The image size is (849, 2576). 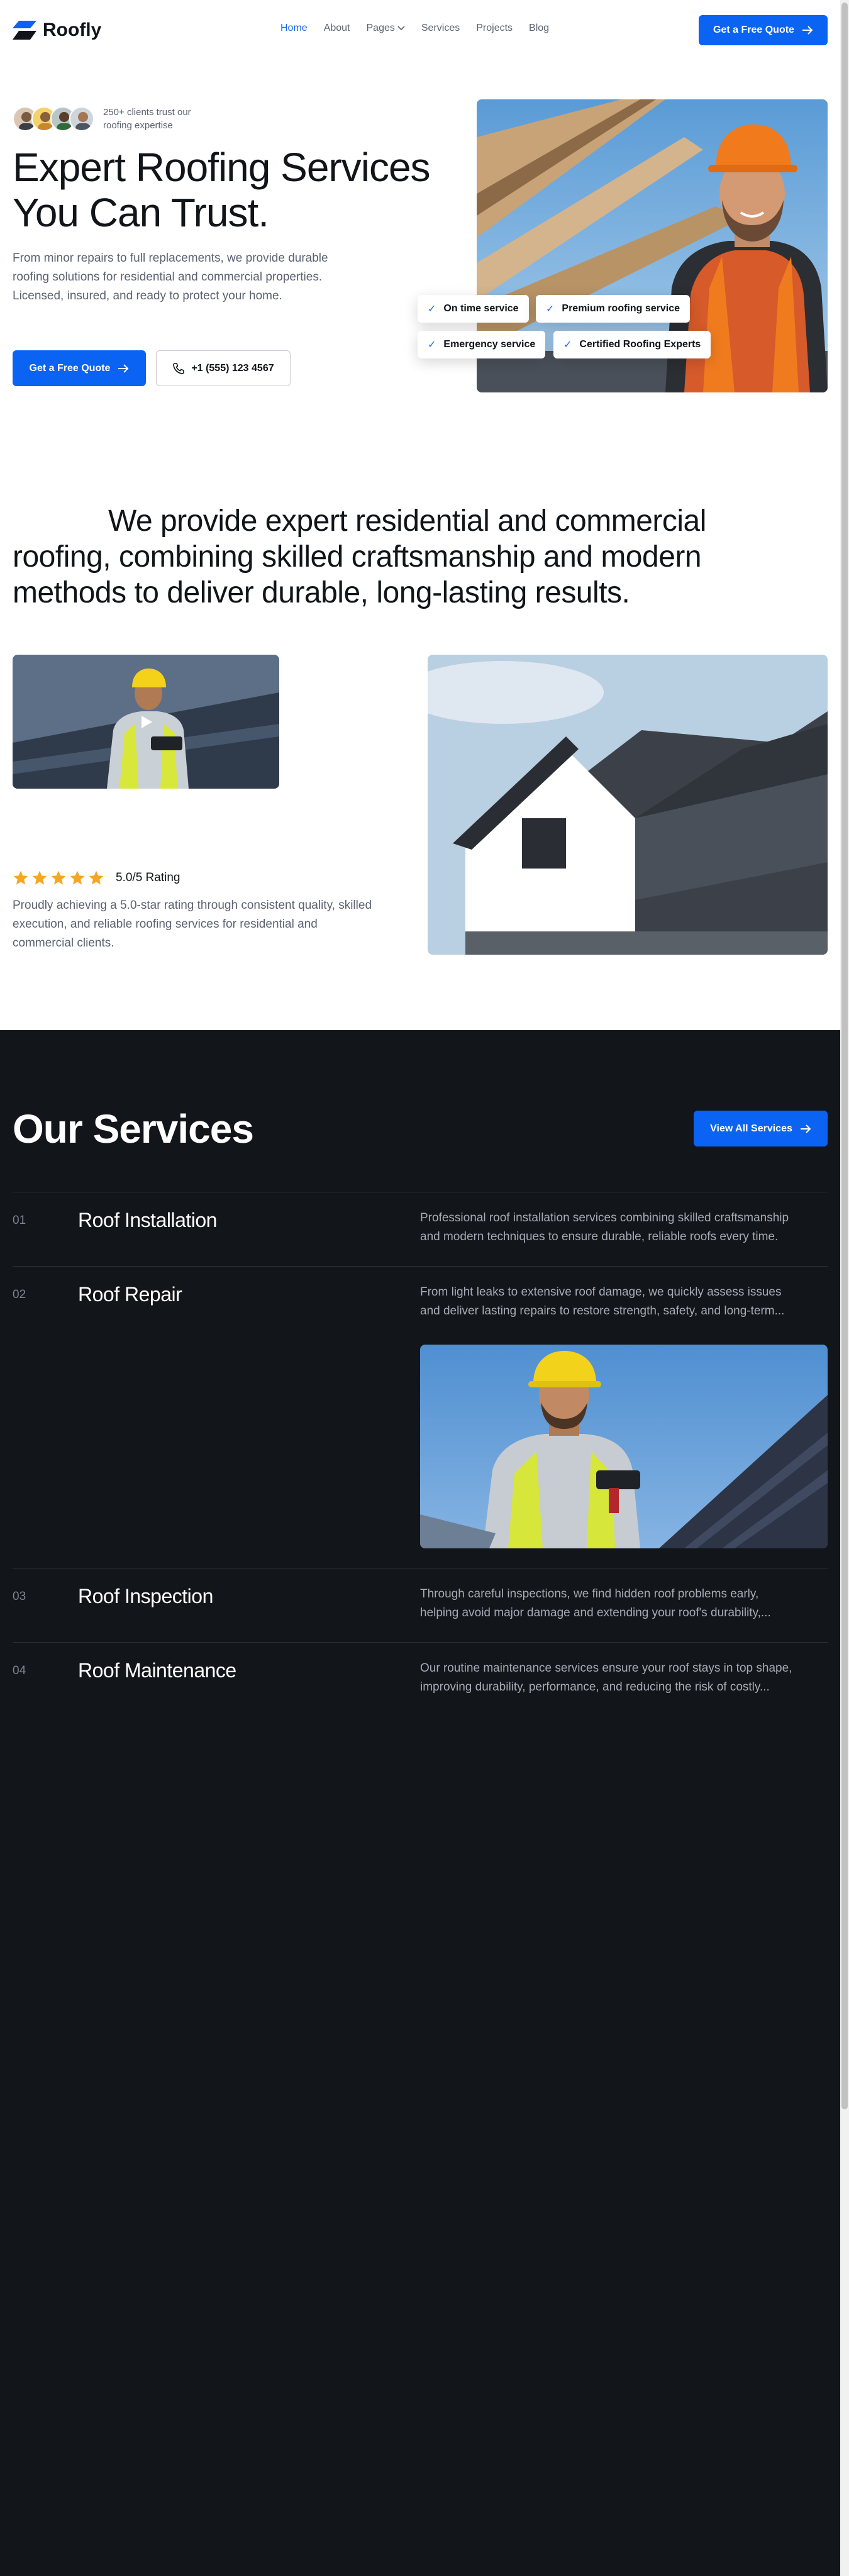 What do you see at coordinates (624, 1446) in the screenshot?
I see `roof-repair-photo` at bounding box center [624, 1446].